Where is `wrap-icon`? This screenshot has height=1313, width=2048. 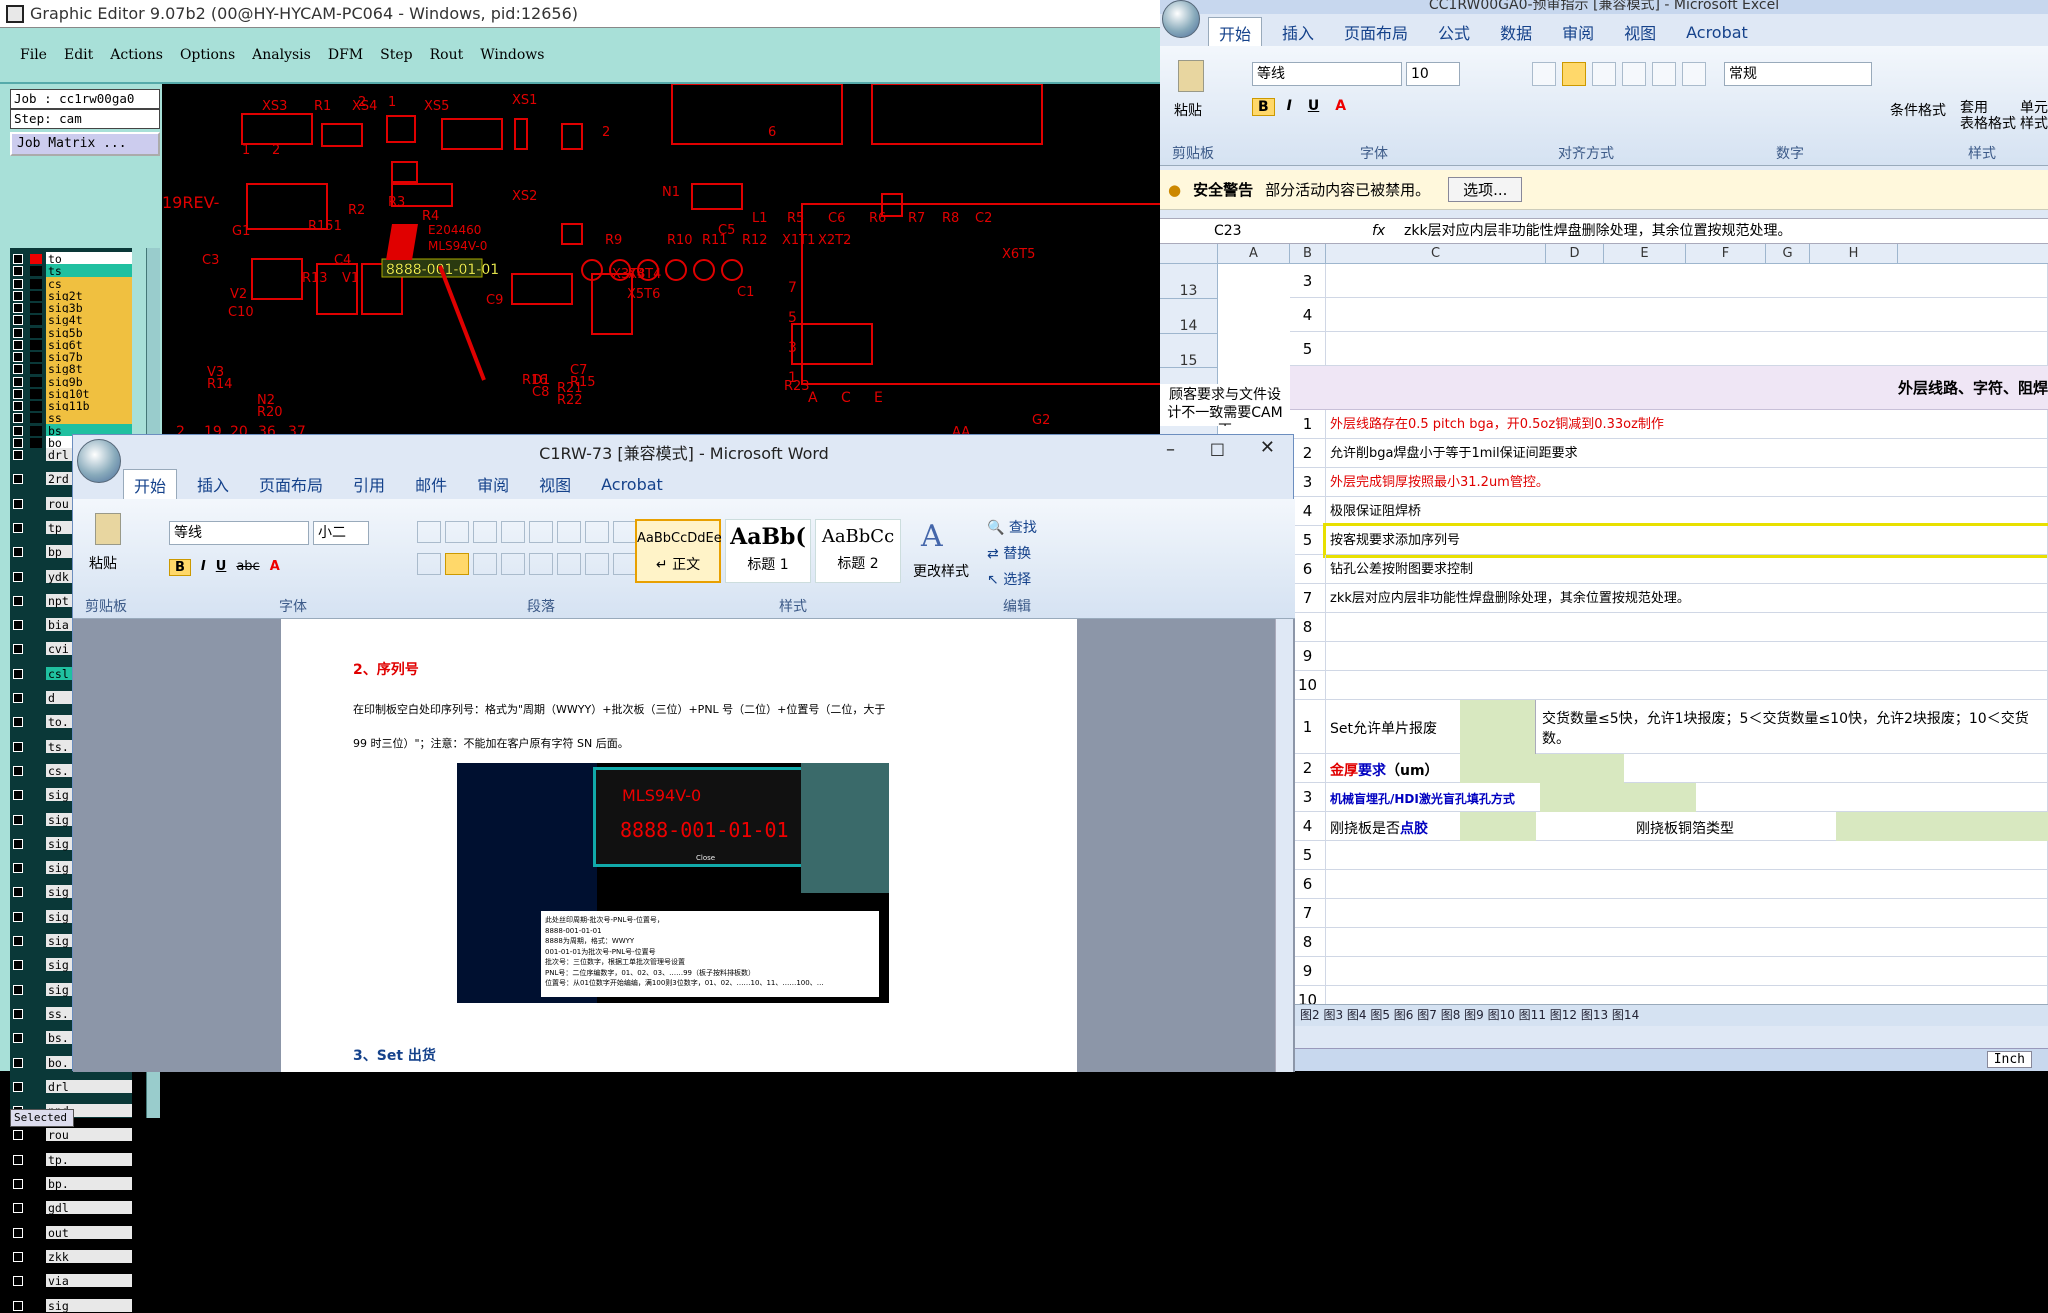
wrap-icon is located at coordinates (1664, 74).